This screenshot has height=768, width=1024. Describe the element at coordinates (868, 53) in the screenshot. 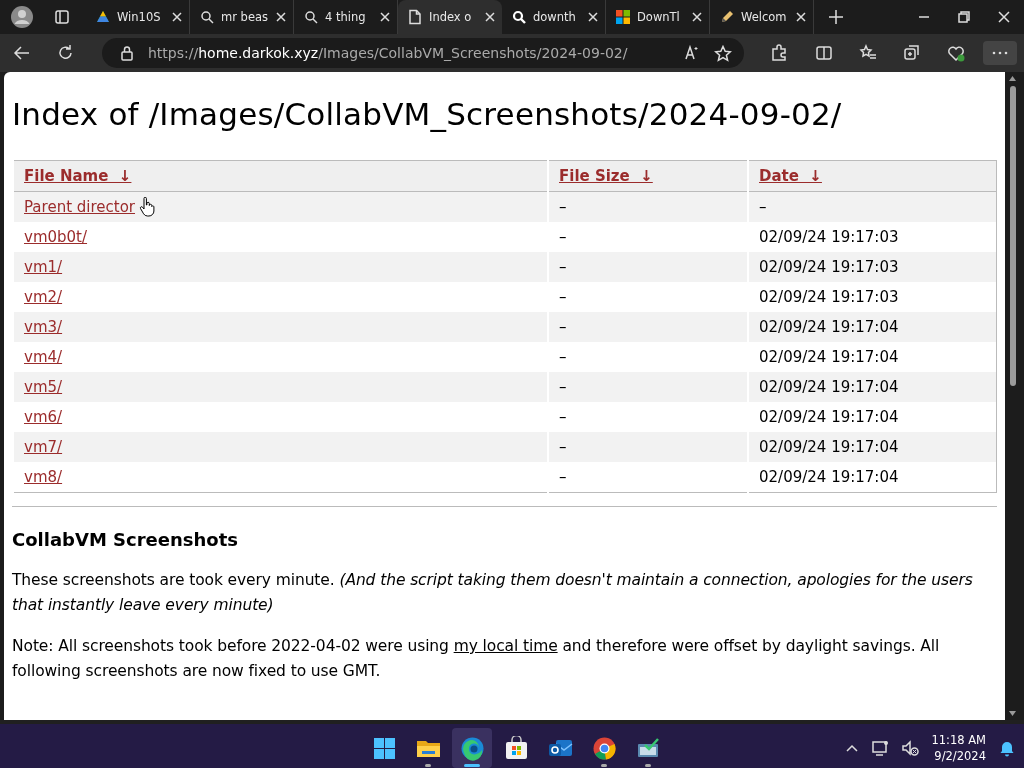

I see `favorites-icon` at that location.